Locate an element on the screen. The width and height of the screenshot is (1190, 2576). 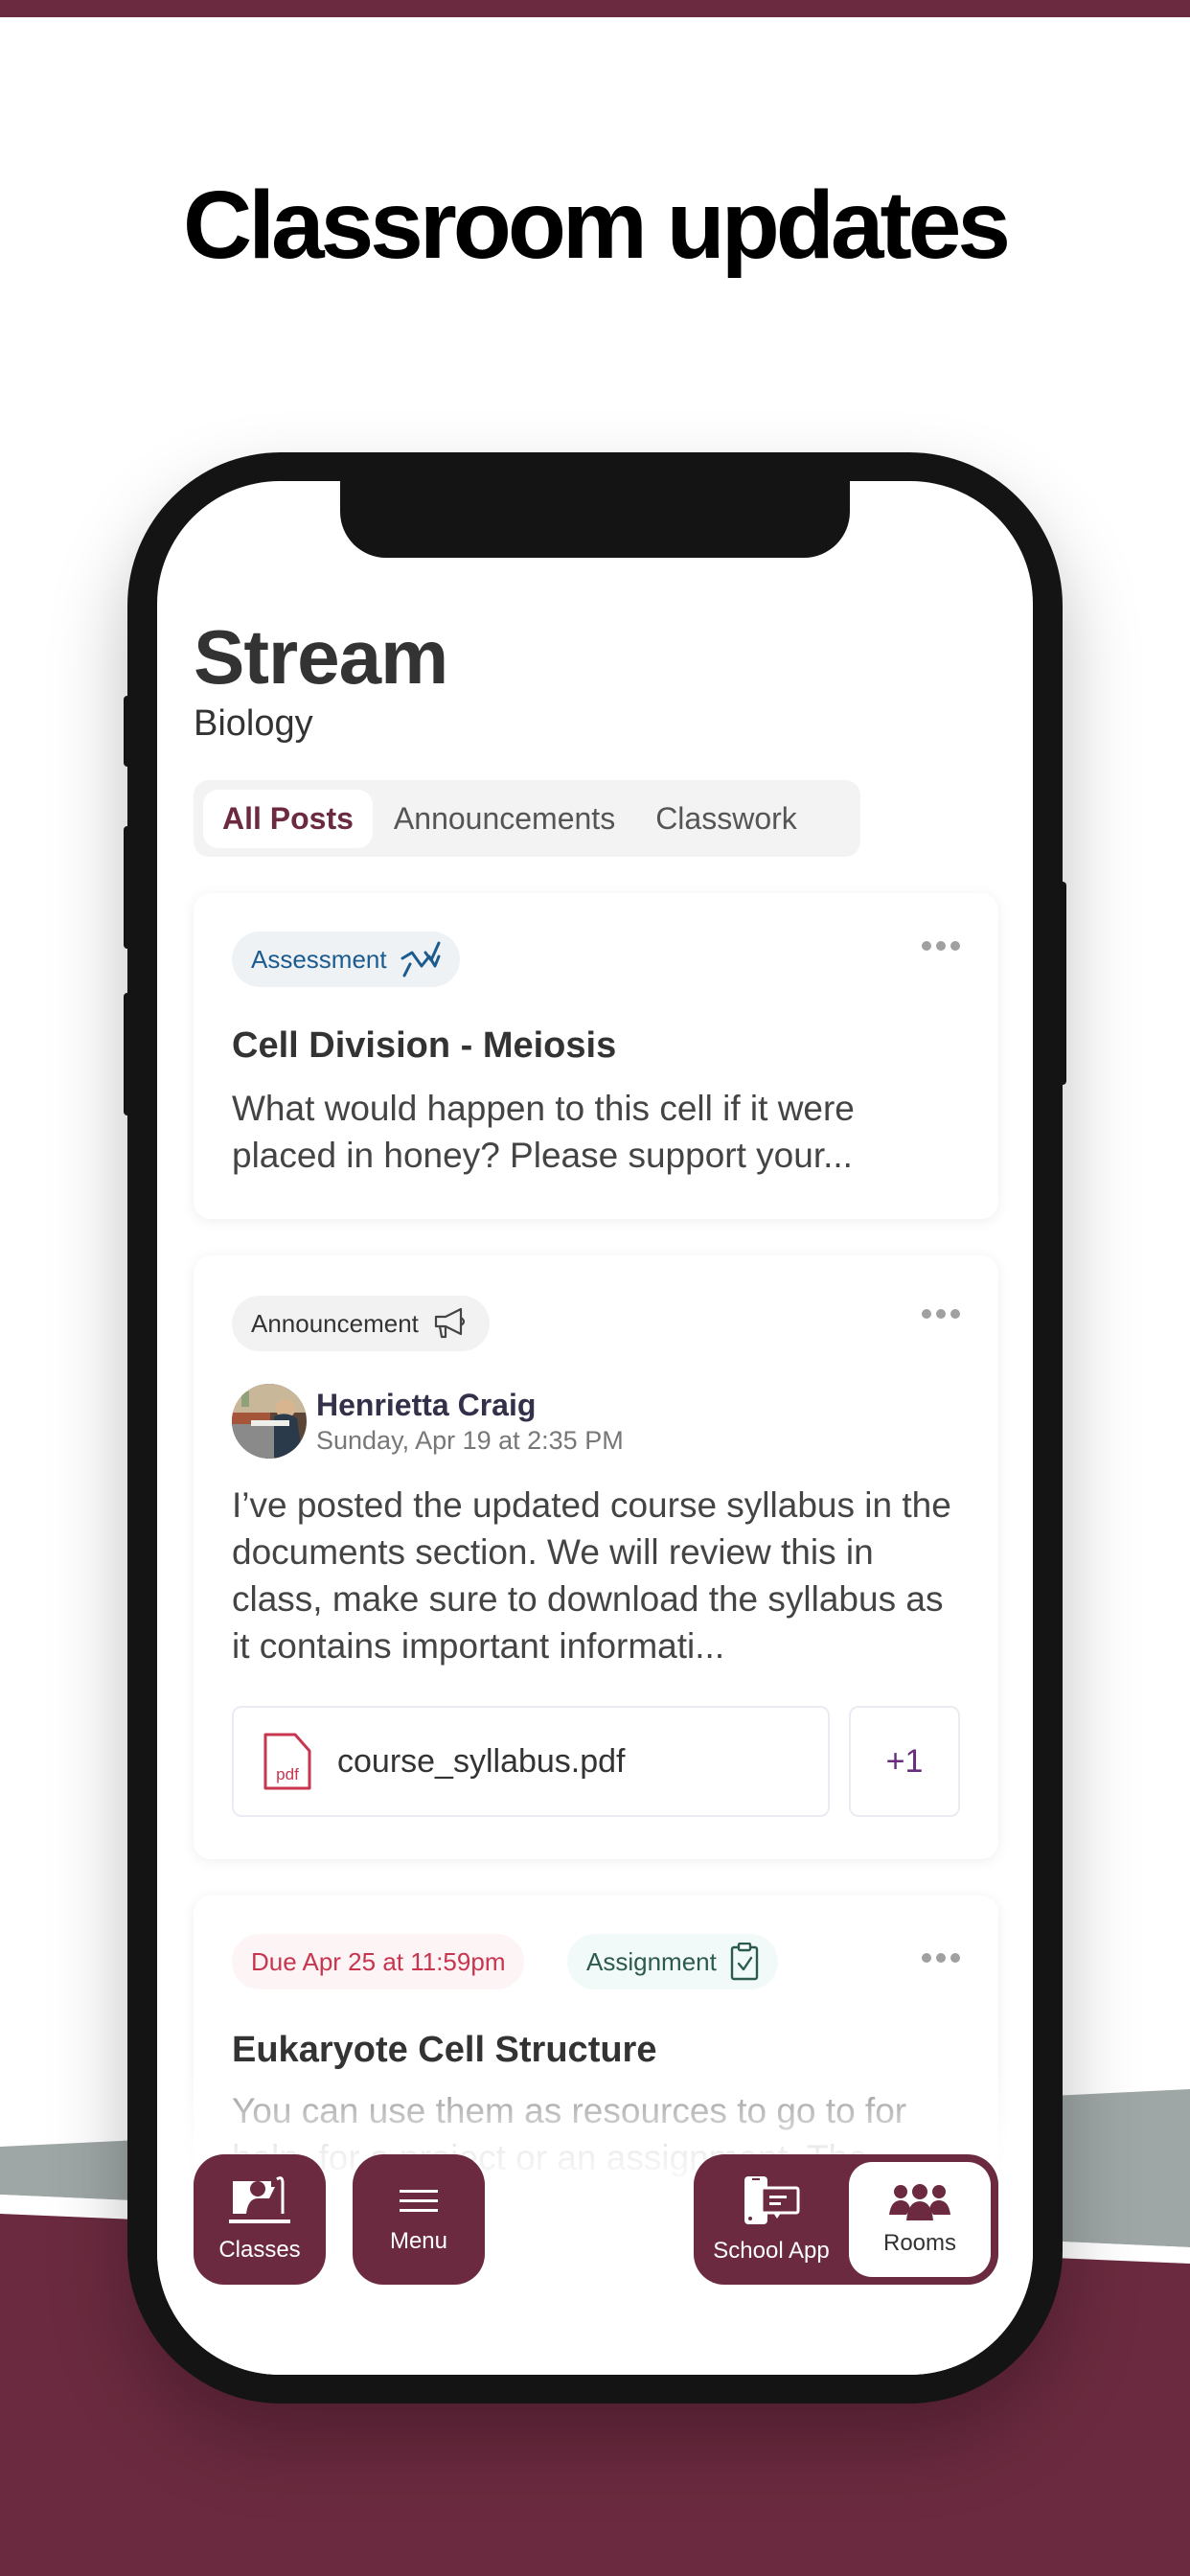
phone-silent-switch is located at coordinates (128, 731).